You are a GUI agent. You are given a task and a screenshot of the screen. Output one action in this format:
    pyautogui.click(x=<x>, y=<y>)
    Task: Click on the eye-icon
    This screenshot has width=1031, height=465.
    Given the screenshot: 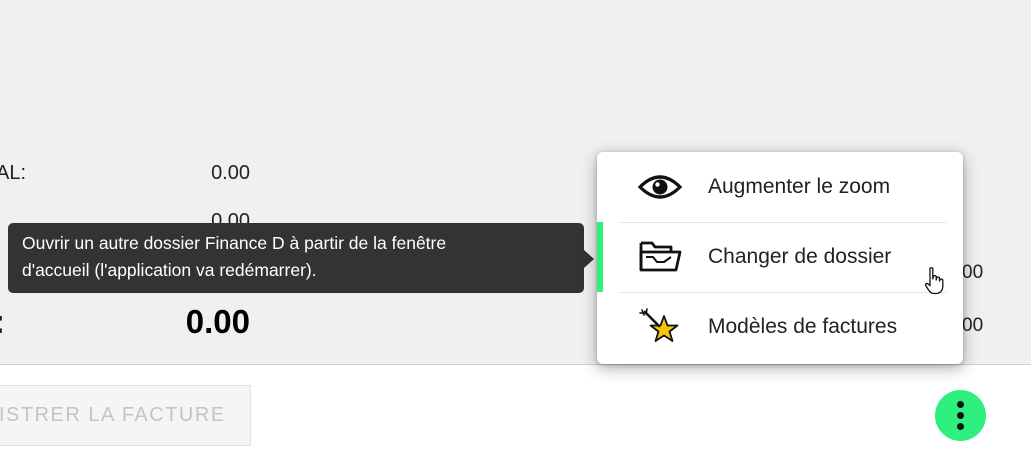 What is the action you would take?
    pyautogui.click(x=660, y=187)
    